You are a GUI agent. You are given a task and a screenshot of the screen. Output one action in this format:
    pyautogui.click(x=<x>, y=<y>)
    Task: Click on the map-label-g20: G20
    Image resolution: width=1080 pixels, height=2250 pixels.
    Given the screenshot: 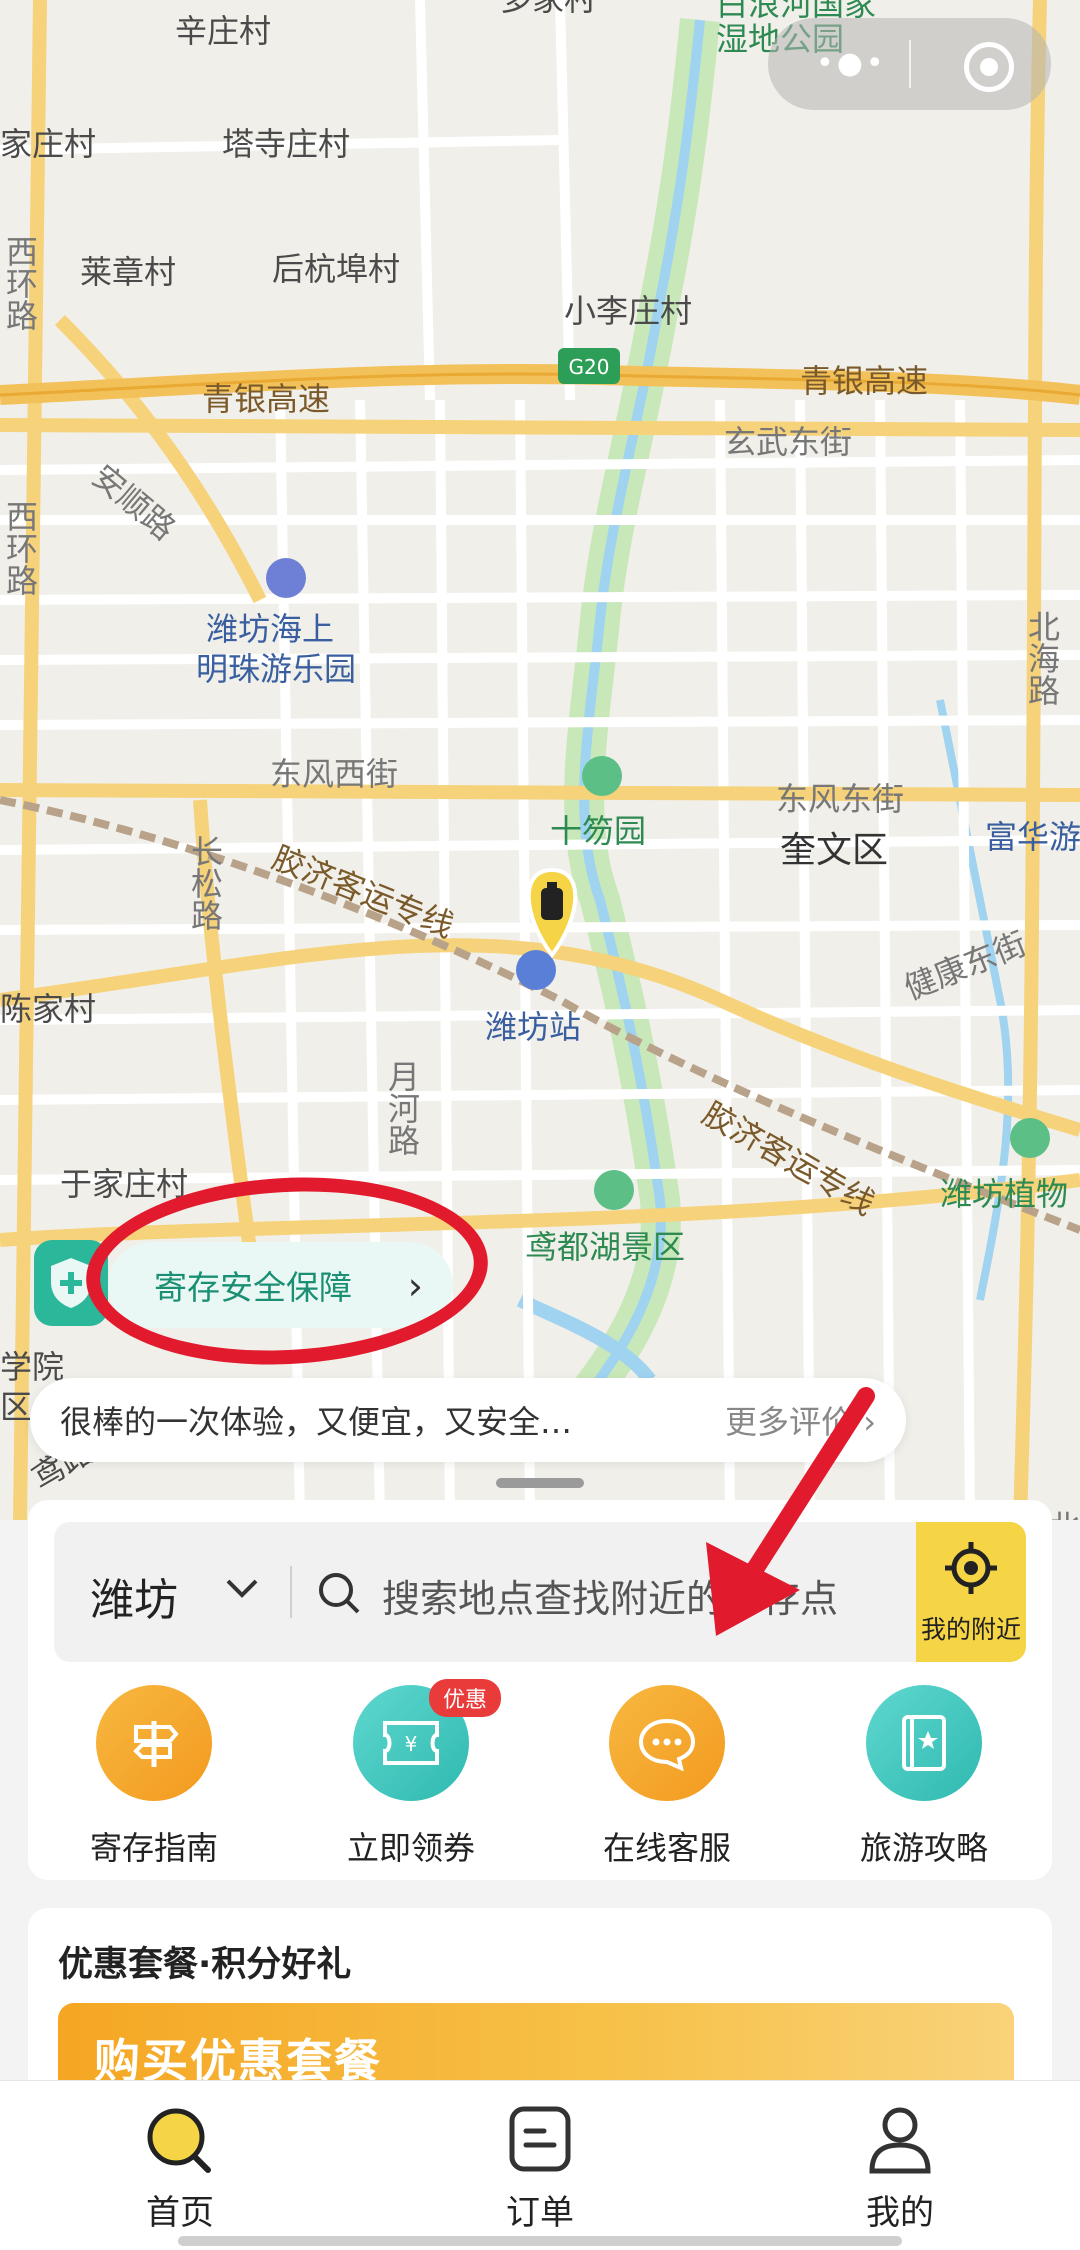 What is the action you would take?
    pyautogui.click(x=589, y=367)
    